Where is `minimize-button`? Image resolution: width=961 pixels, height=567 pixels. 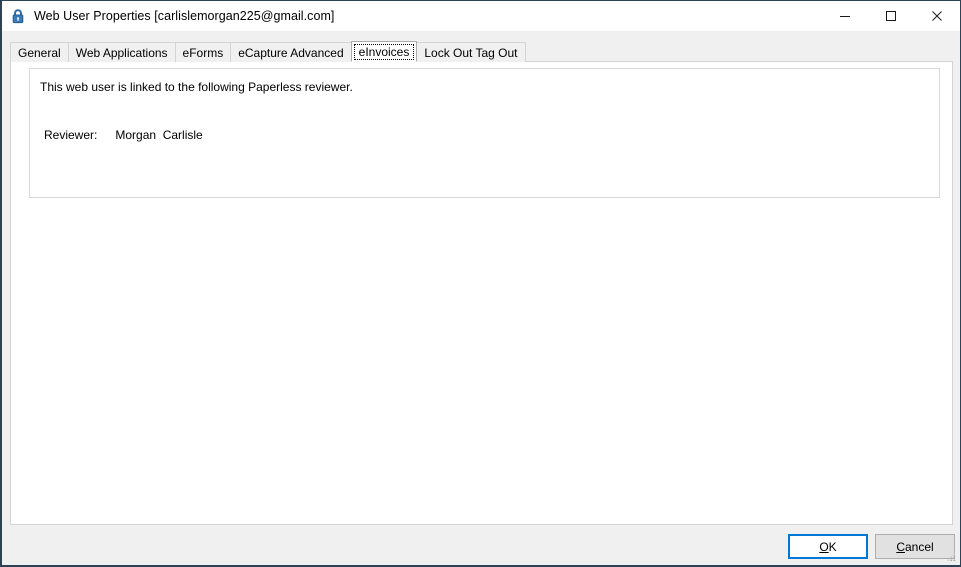 minimize-button is located at coordinates (845, 16).